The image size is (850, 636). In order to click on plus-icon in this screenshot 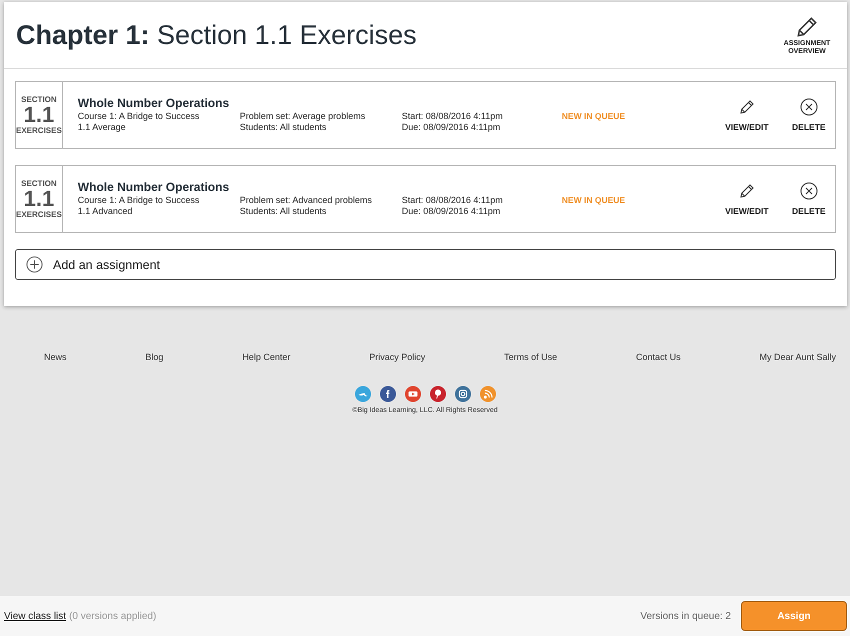, I will do `click(34, 264)`.